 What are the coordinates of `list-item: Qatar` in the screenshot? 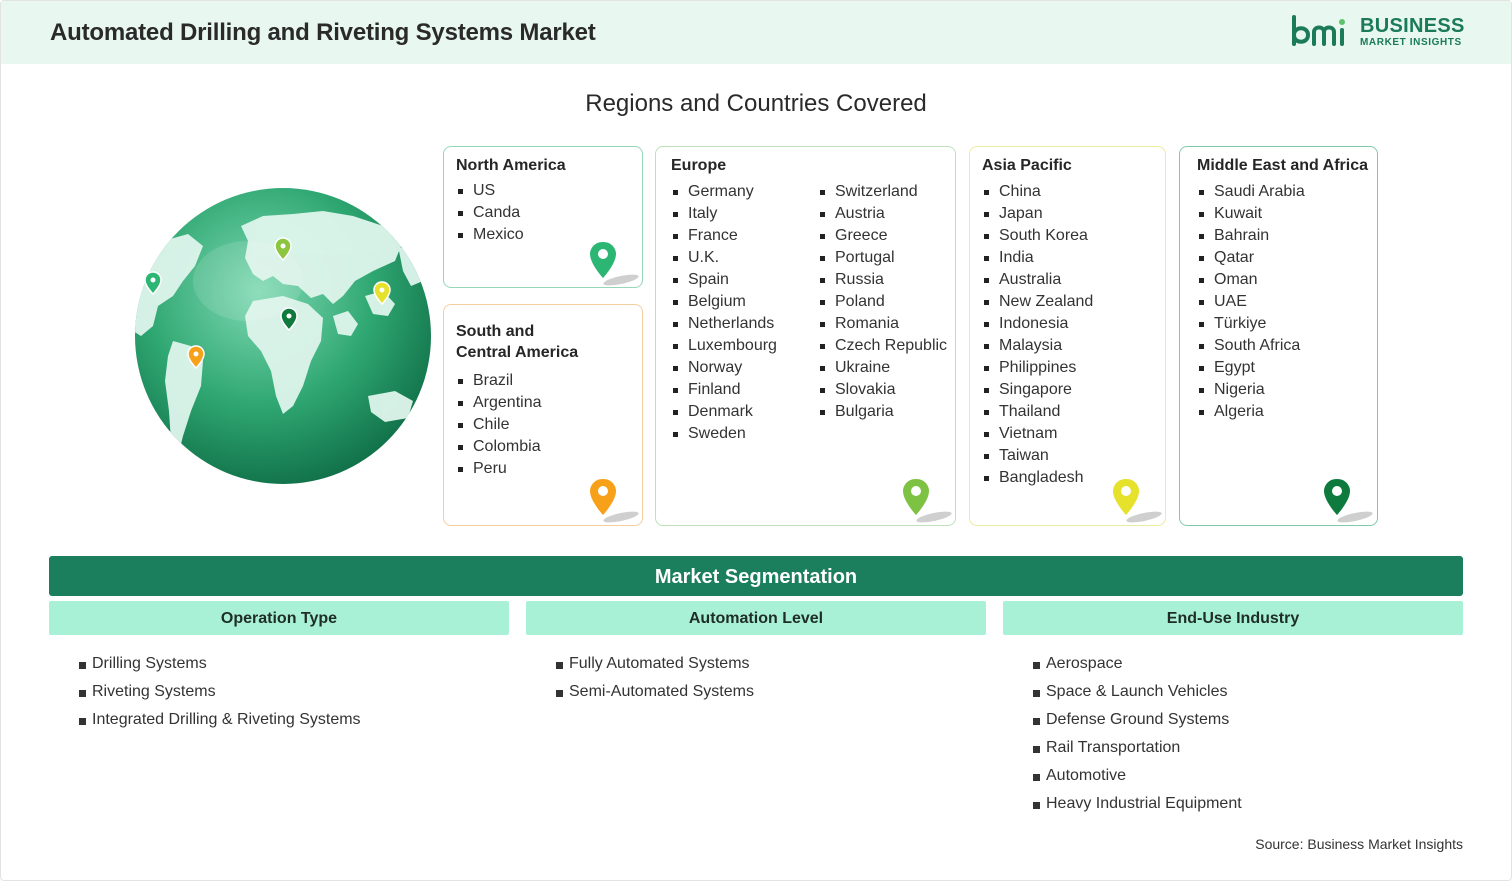 It's located at (1251, 258).